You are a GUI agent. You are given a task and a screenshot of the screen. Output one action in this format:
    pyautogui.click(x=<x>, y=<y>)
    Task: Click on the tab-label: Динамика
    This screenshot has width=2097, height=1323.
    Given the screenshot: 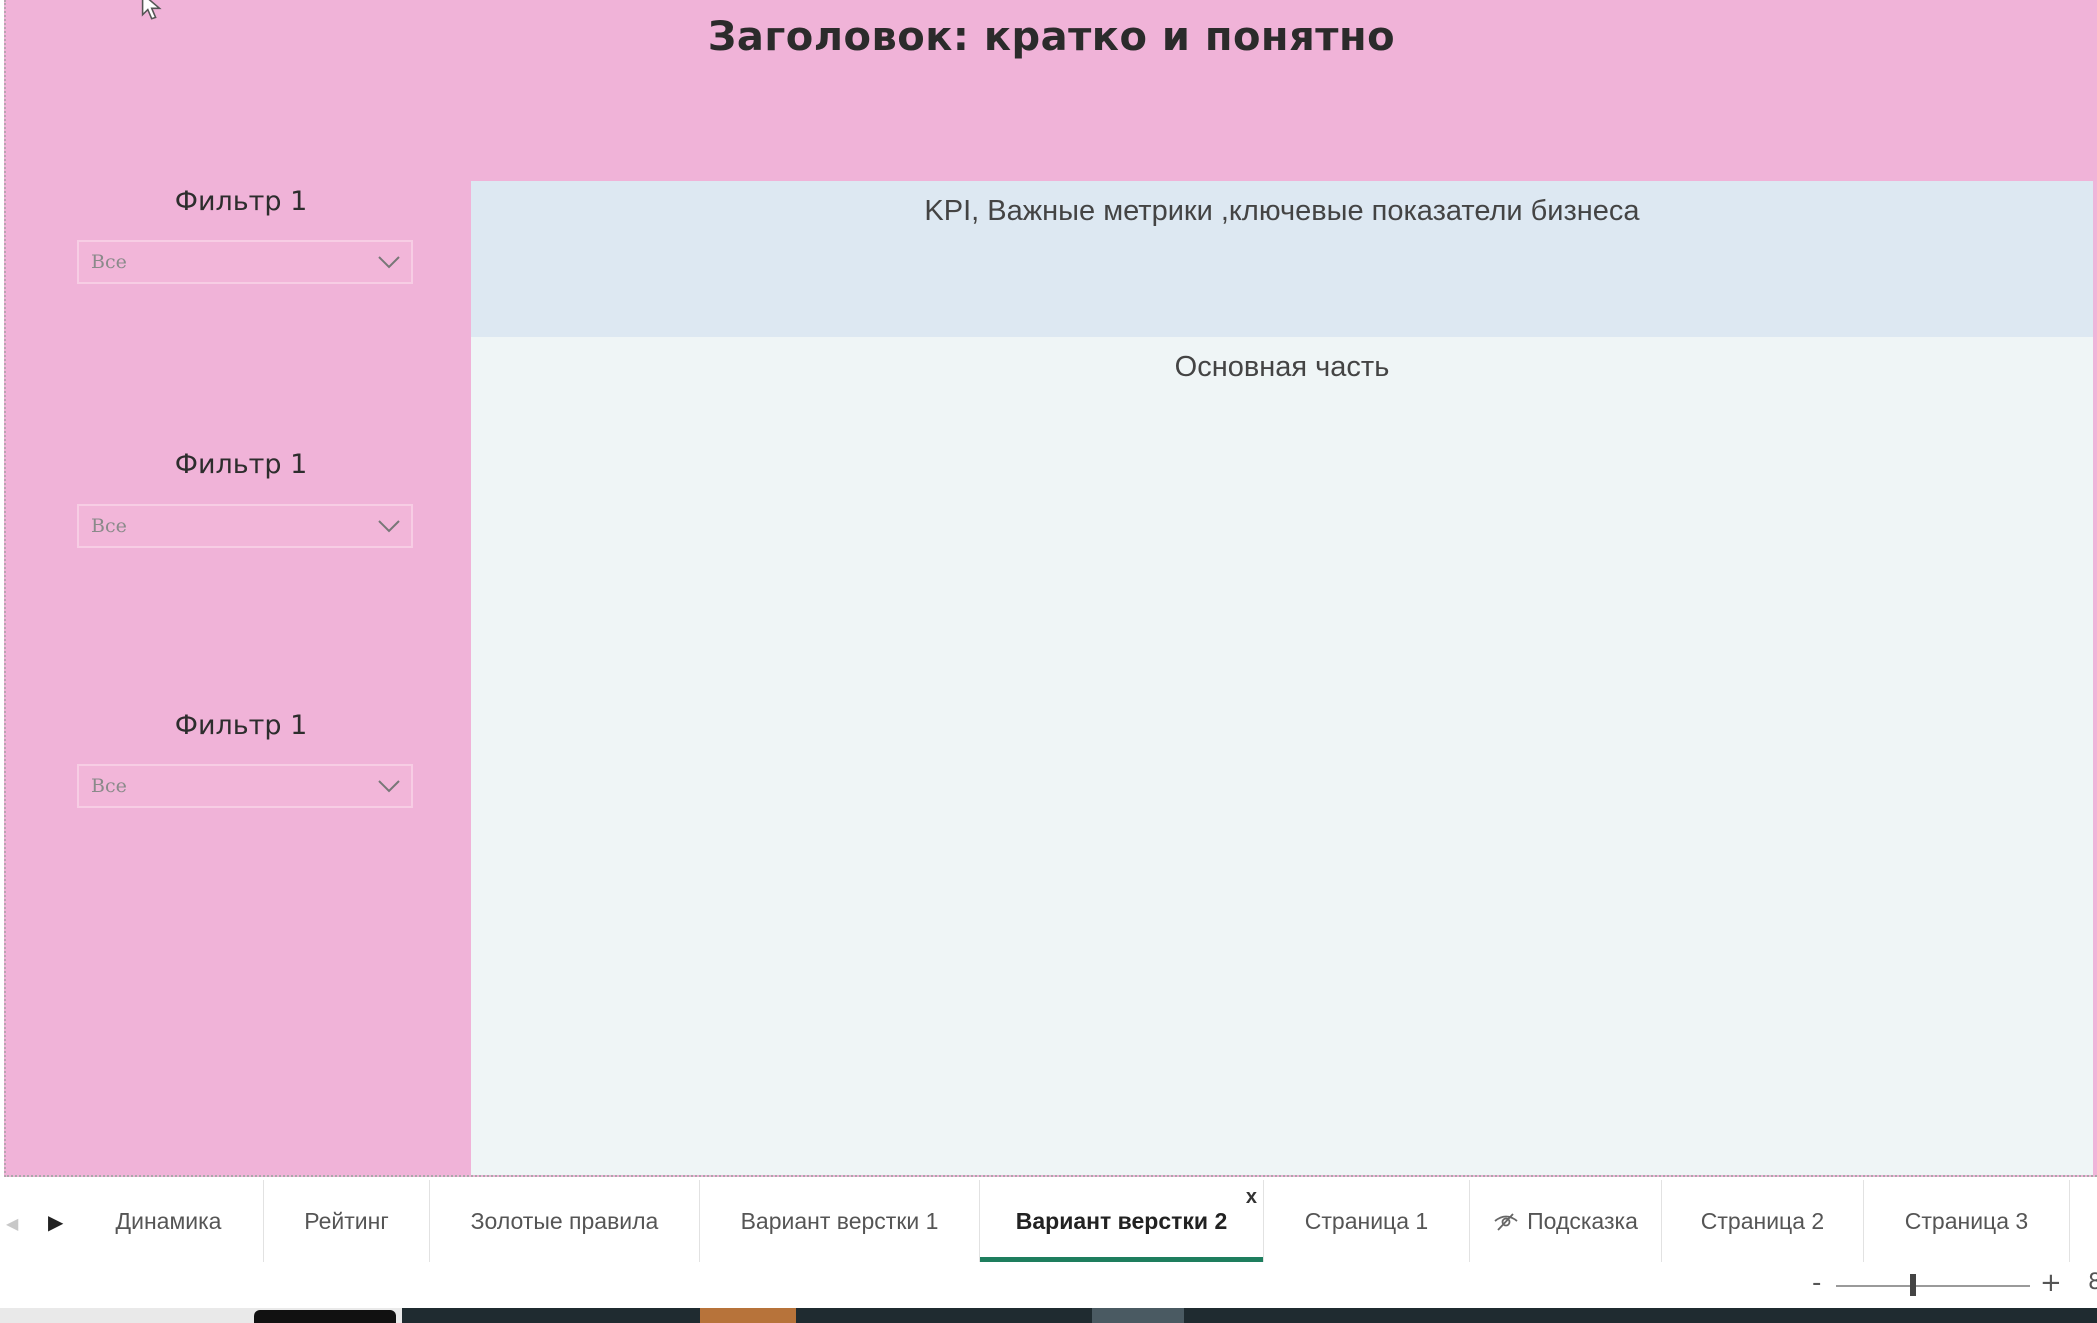 What is the action you would take?
    pyautogui.click(x=168, y=1220)
    